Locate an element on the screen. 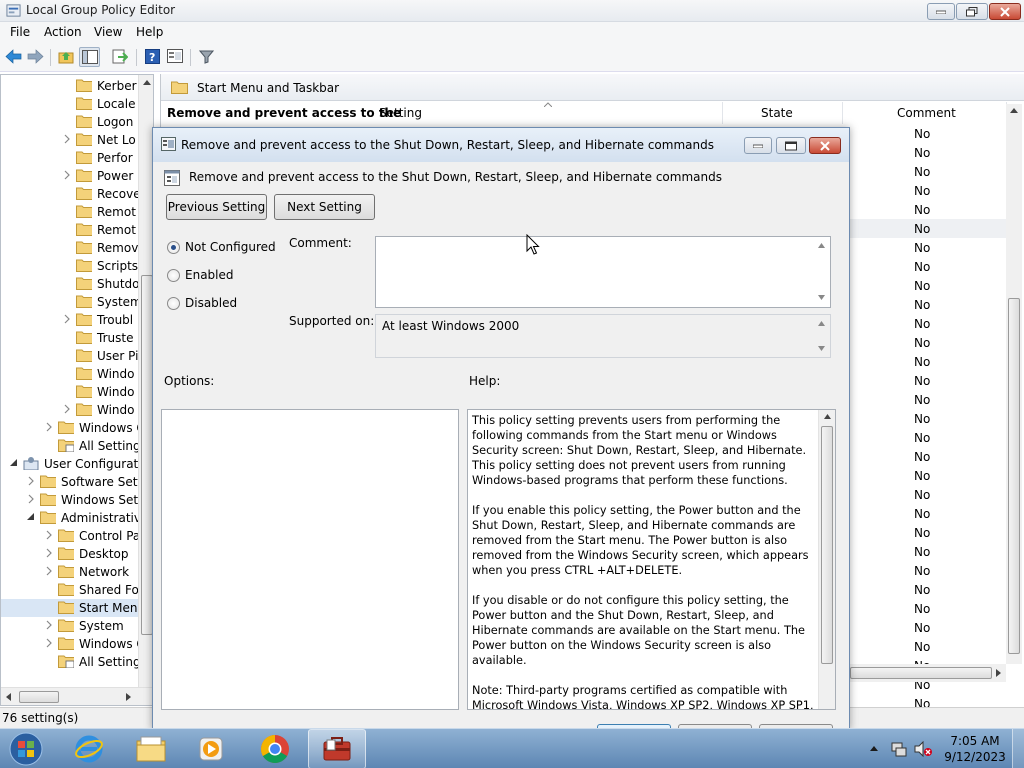  tree-item: Remov is located at coordinates (69, 248).